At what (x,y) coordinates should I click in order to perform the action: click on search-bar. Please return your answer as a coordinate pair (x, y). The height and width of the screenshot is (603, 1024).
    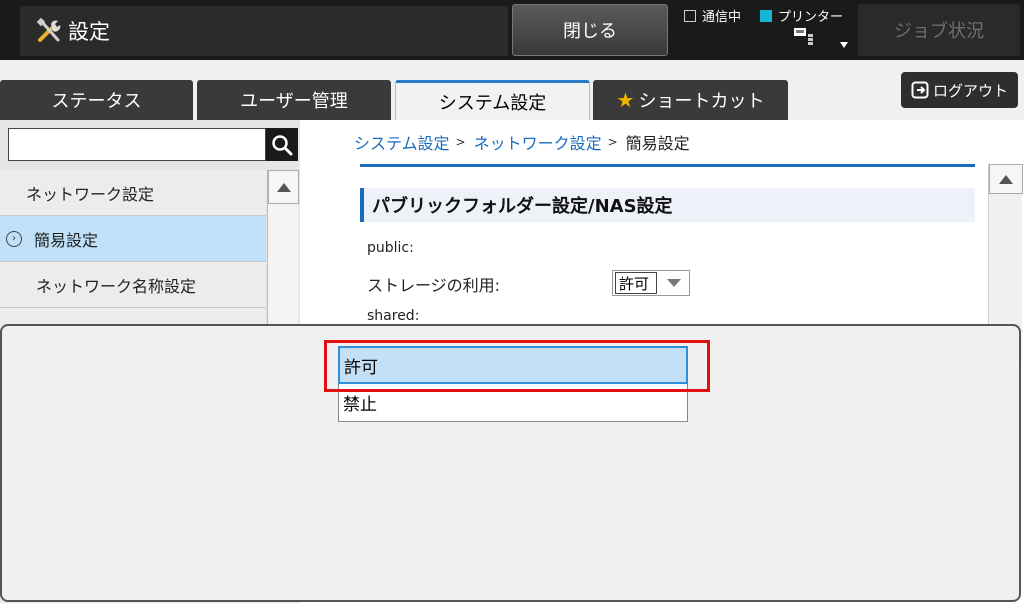
    Looking at the image, I should click on (154, 145).